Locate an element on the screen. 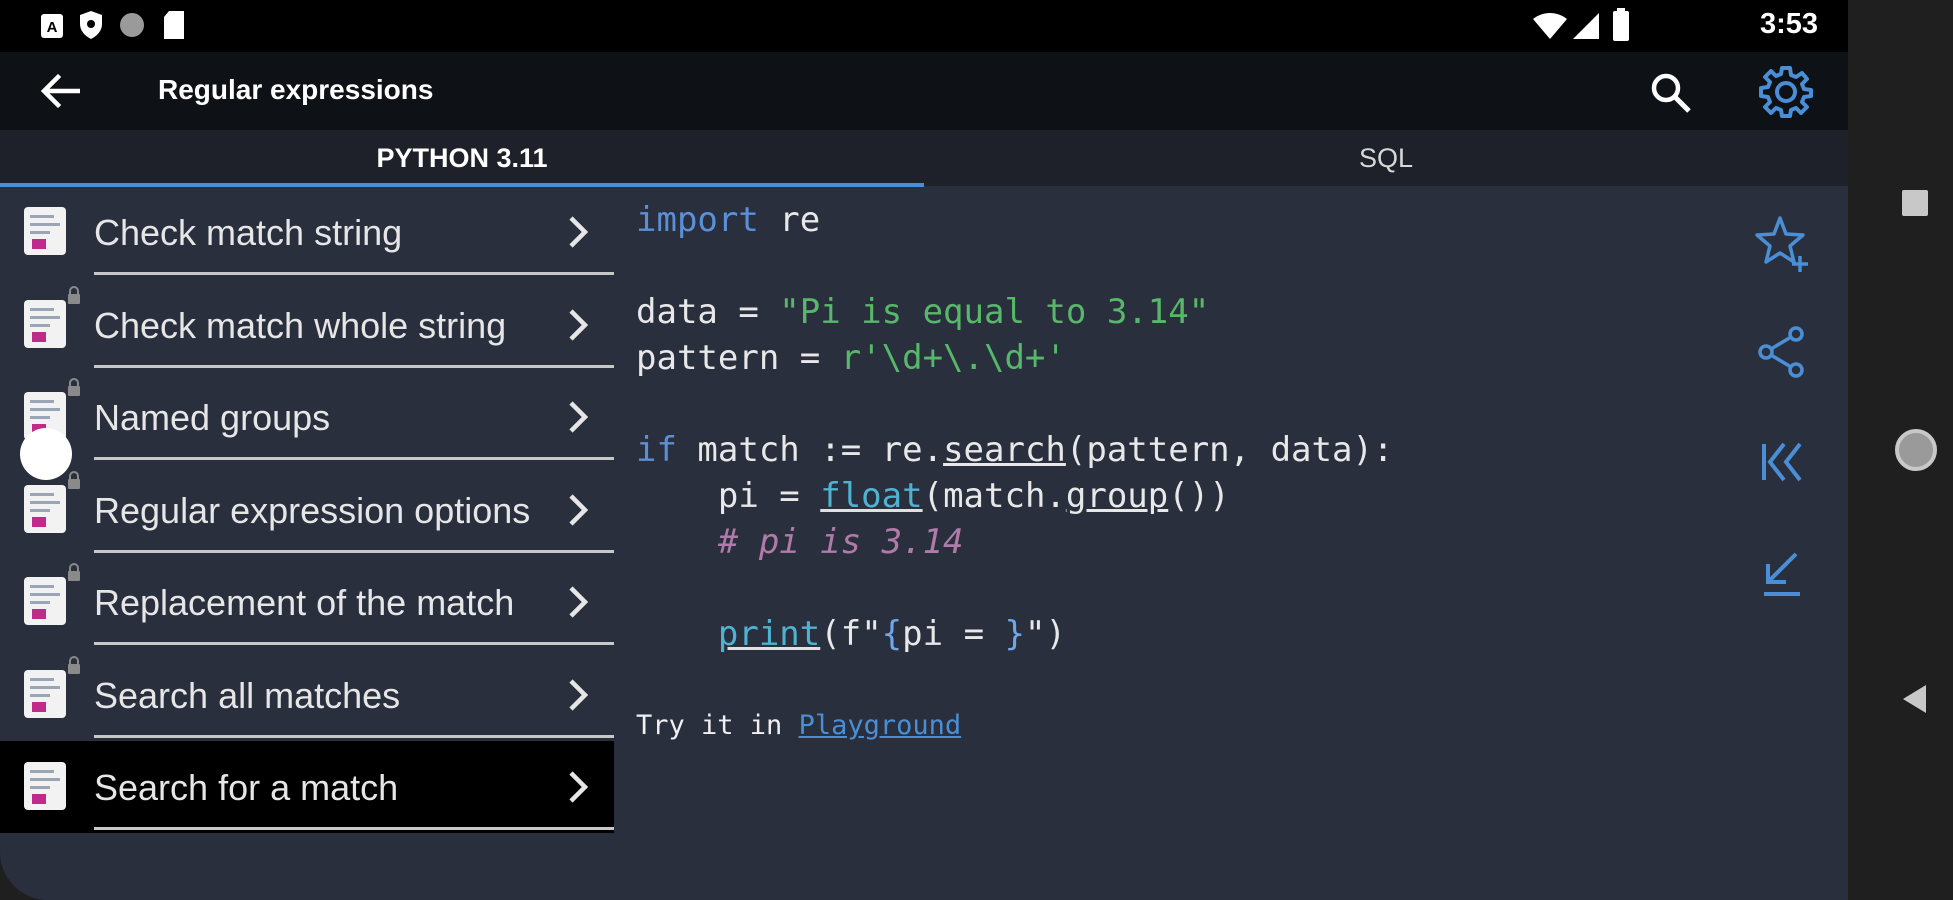 This screenshot has height=900, width=1953. tab-sql-label: SQL is located at coordinates (1386, 157).